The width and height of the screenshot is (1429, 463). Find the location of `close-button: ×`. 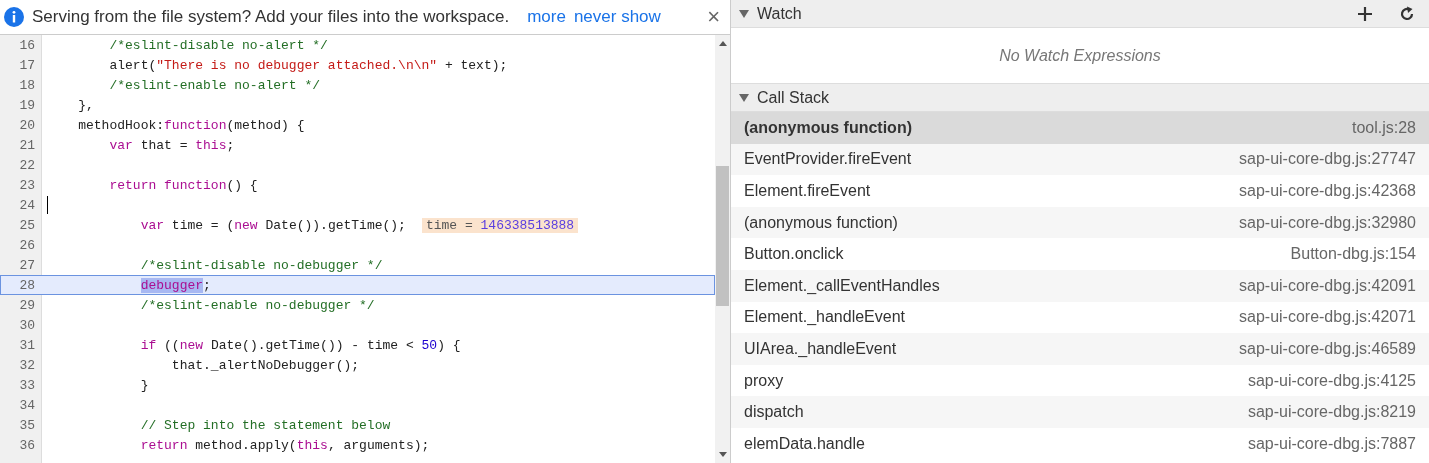

close-button: × is located at coordinates (713, 17).